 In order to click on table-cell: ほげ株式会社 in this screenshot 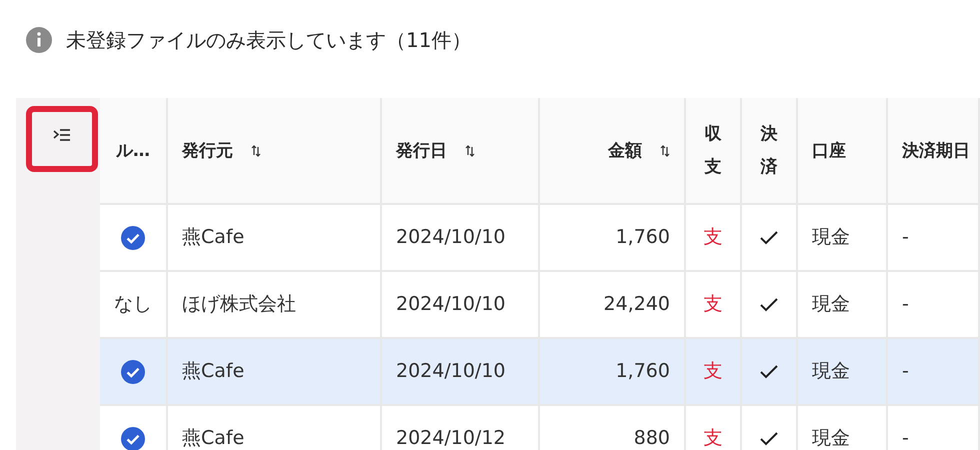, I will do `click(239, 304)`.